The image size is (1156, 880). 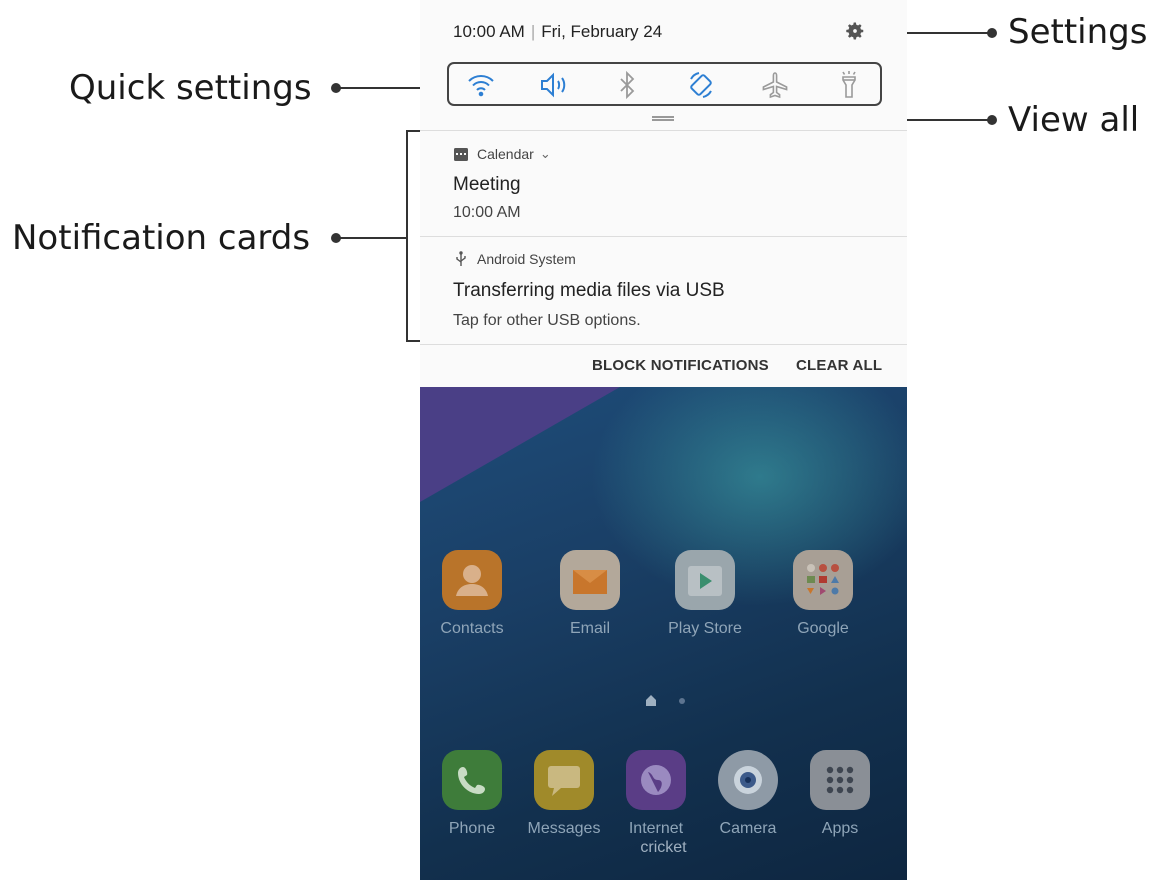 I want to click on app-play-store: Play Store, so click(x=705, y=594).